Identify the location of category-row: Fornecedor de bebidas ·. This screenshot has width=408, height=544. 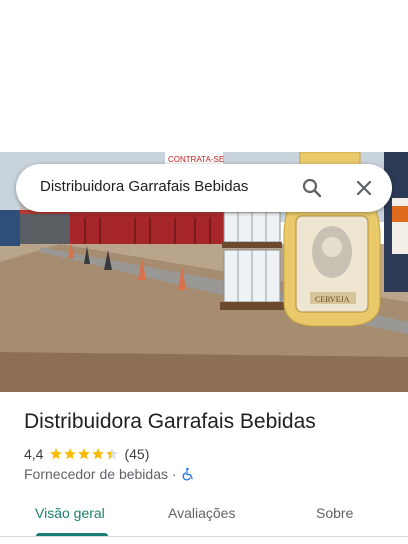
(109, 474).